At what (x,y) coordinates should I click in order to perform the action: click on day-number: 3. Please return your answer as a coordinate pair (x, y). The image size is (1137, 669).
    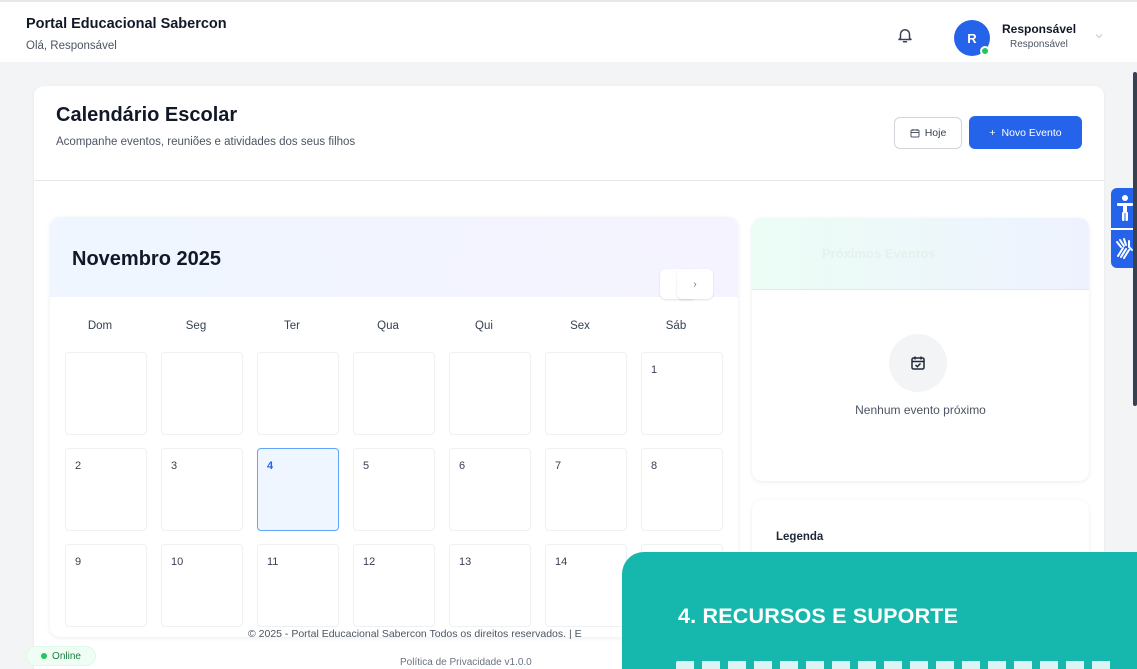
    Looking at the image, I should click on (174, 466).